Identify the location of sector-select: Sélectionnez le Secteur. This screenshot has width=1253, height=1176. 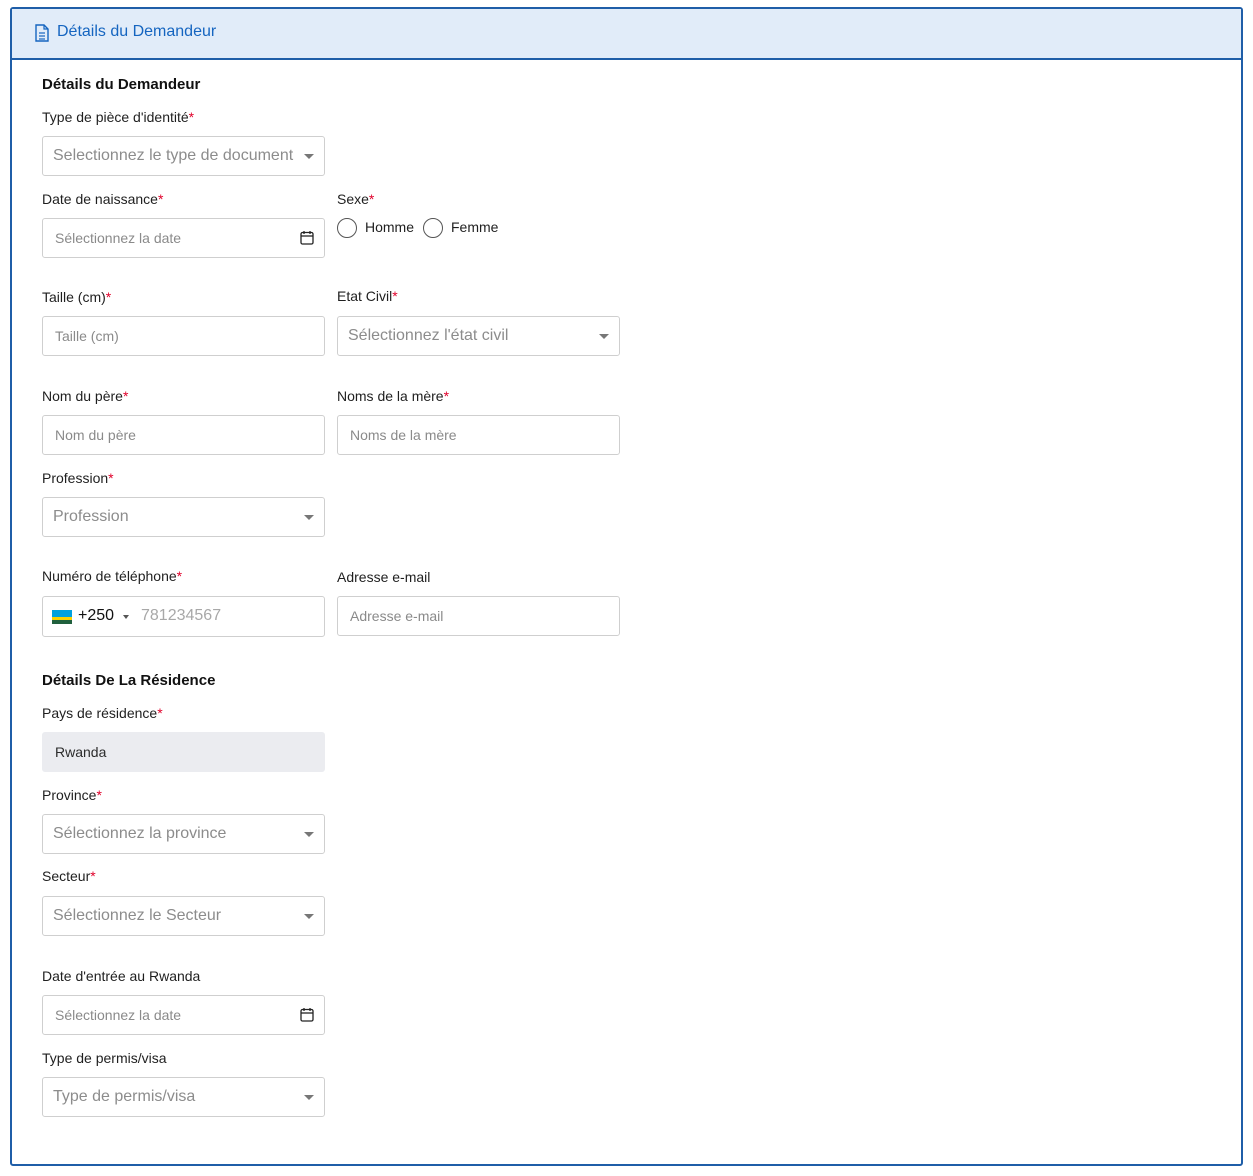
(183, 916).